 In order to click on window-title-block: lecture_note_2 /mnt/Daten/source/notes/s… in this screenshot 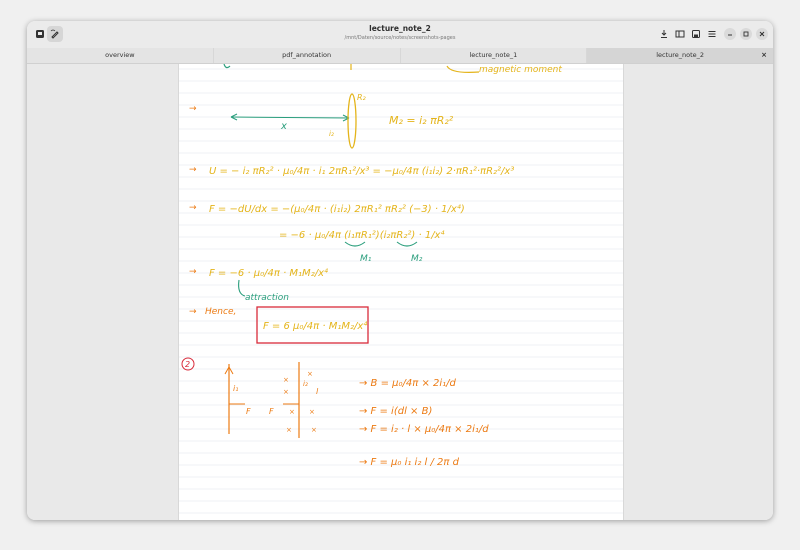, I will do `click(400, 33)`.